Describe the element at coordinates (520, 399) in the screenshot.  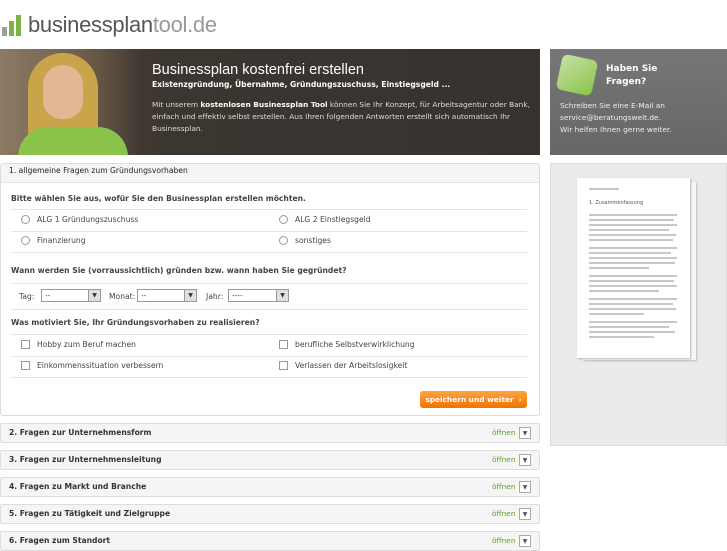
I see `chevron-right-icon: ›` at that location.